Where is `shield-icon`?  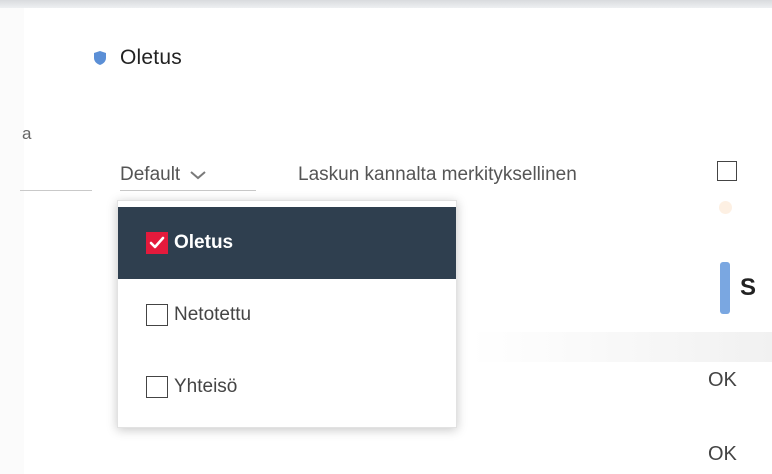
shield-icon is located at coordinates (100, 58).